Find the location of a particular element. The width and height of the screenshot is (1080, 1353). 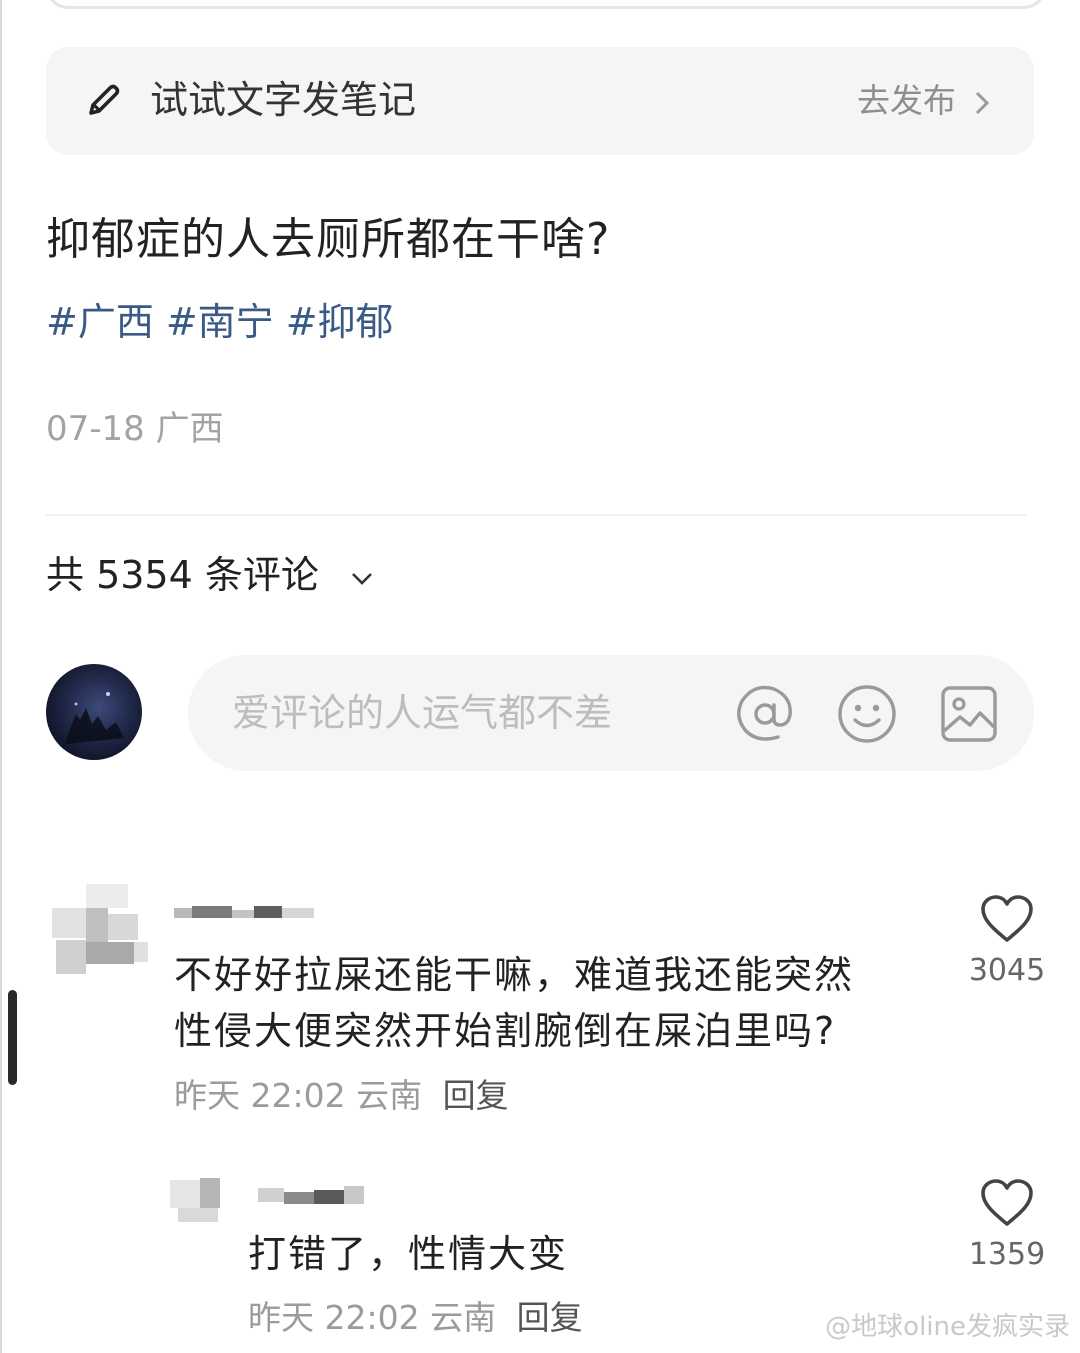

post-date: 07-18 is located at coordinates (95, 429).